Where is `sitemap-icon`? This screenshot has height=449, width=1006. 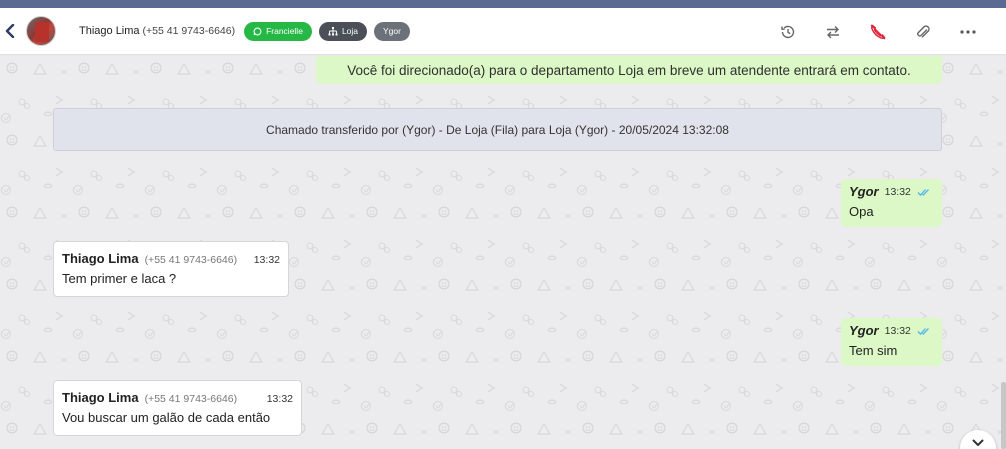 sitemap-icon is located at coordinates (333, 31).